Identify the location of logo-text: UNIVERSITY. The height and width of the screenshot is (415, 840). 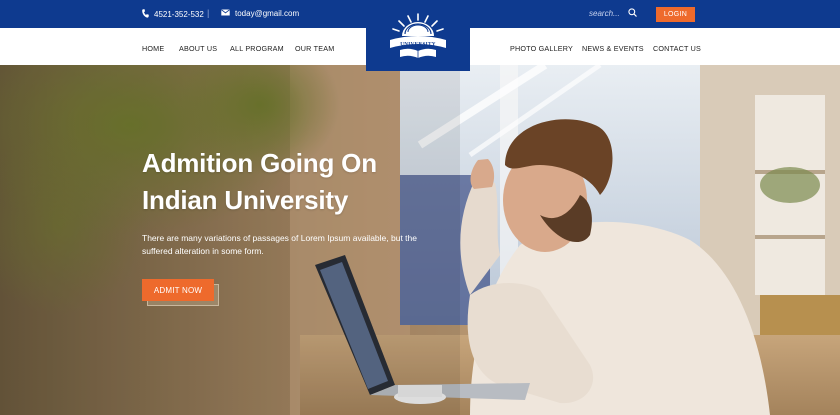
(418, 44).